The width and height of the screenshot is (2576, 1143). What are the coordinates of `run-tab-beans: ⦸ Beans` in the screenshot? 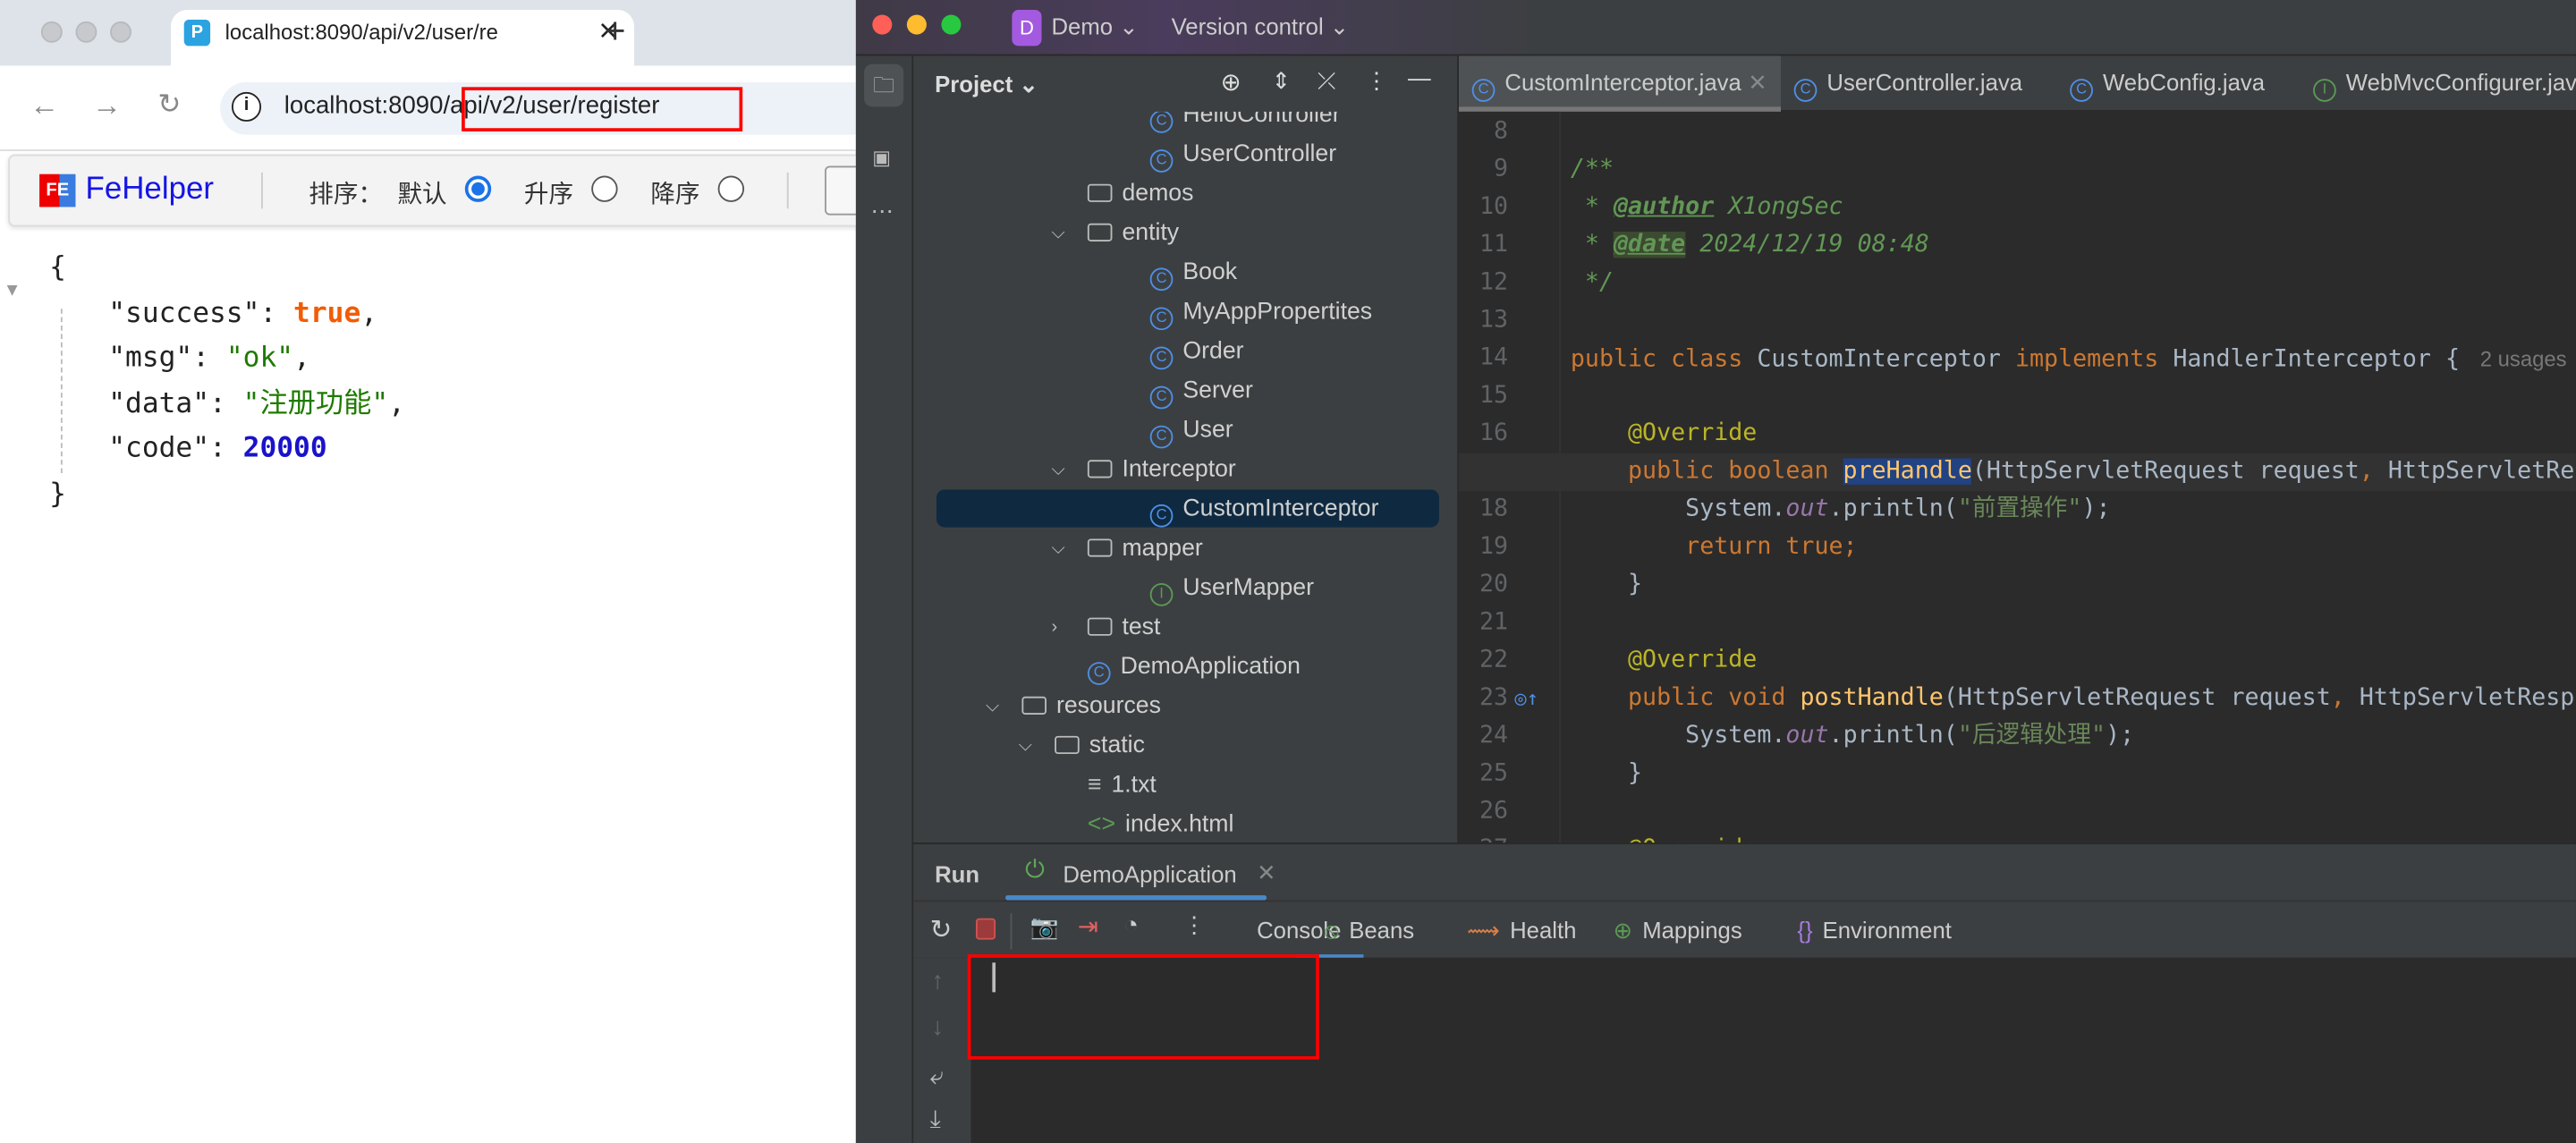 It's located at (1369, 930).